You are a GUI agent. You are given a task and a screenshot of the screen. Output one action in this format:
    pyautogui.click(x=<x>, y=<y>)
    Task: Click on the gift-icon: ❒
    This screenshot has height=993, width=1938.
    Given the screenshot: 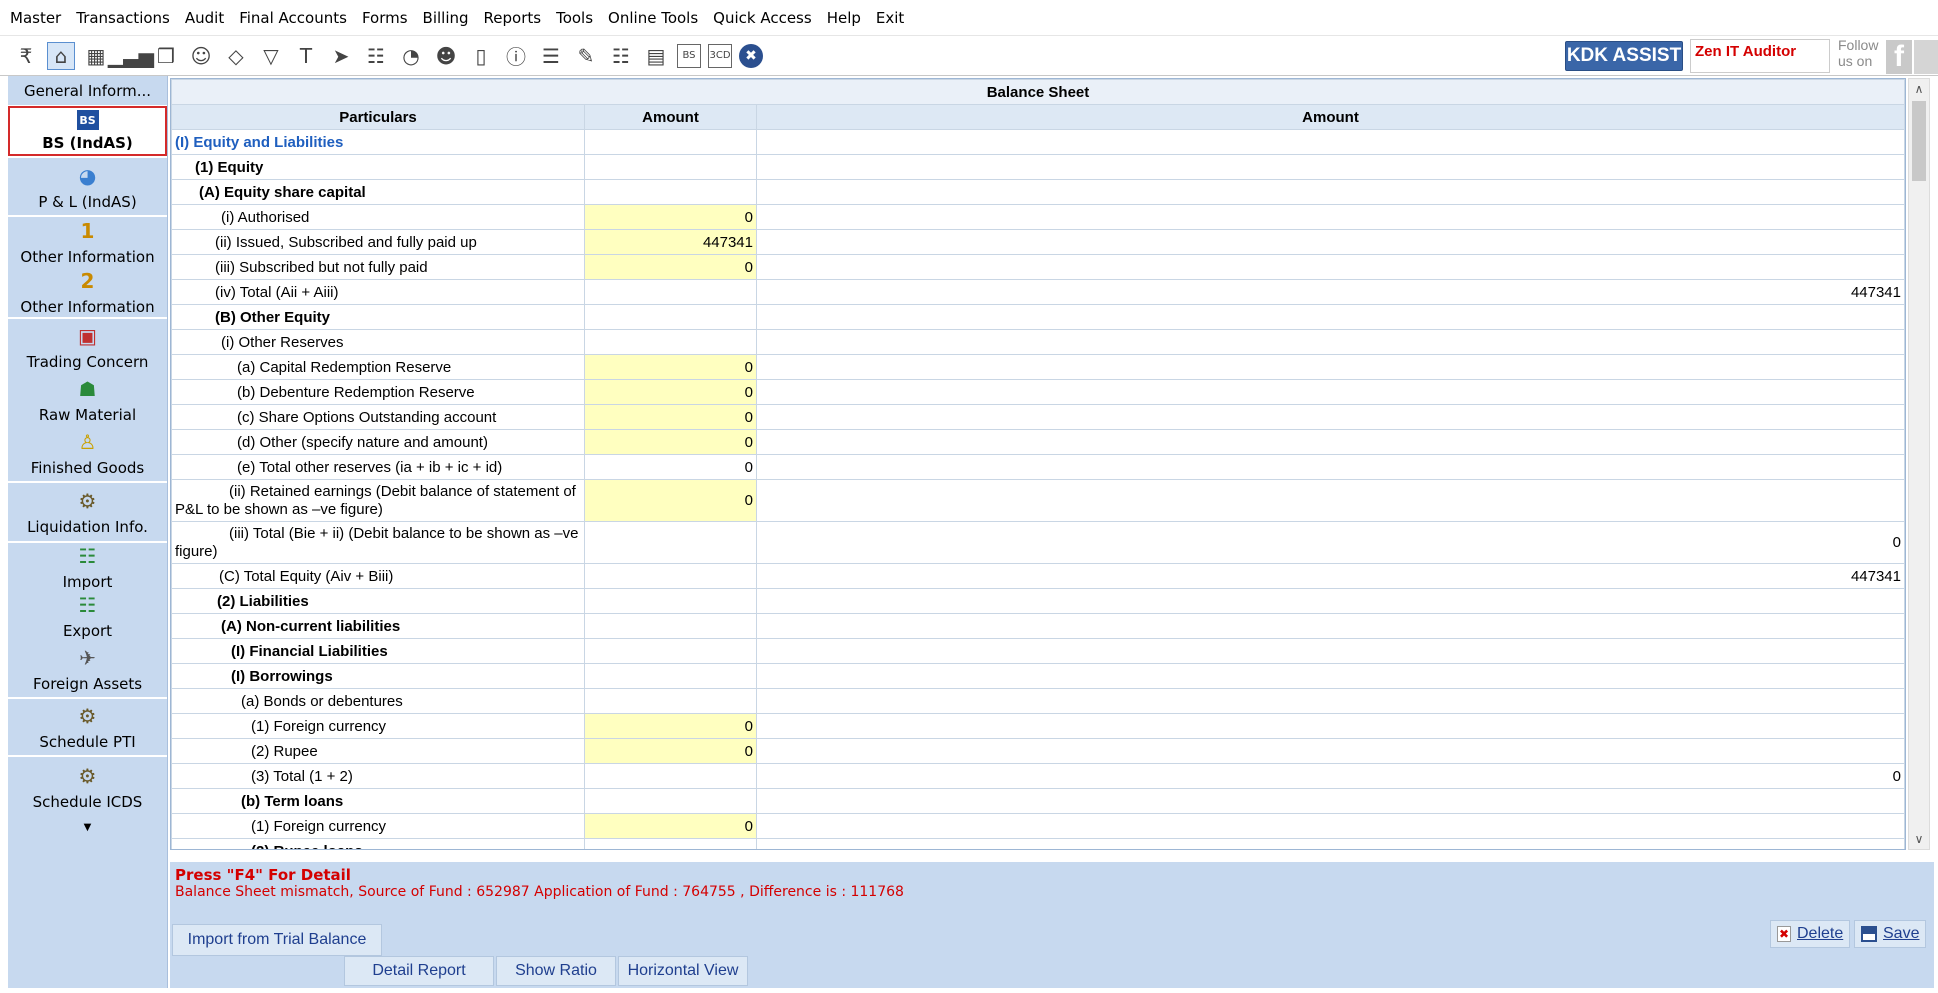 What is the action you would take?
    pyautogui.click(x=166, y=56)
    